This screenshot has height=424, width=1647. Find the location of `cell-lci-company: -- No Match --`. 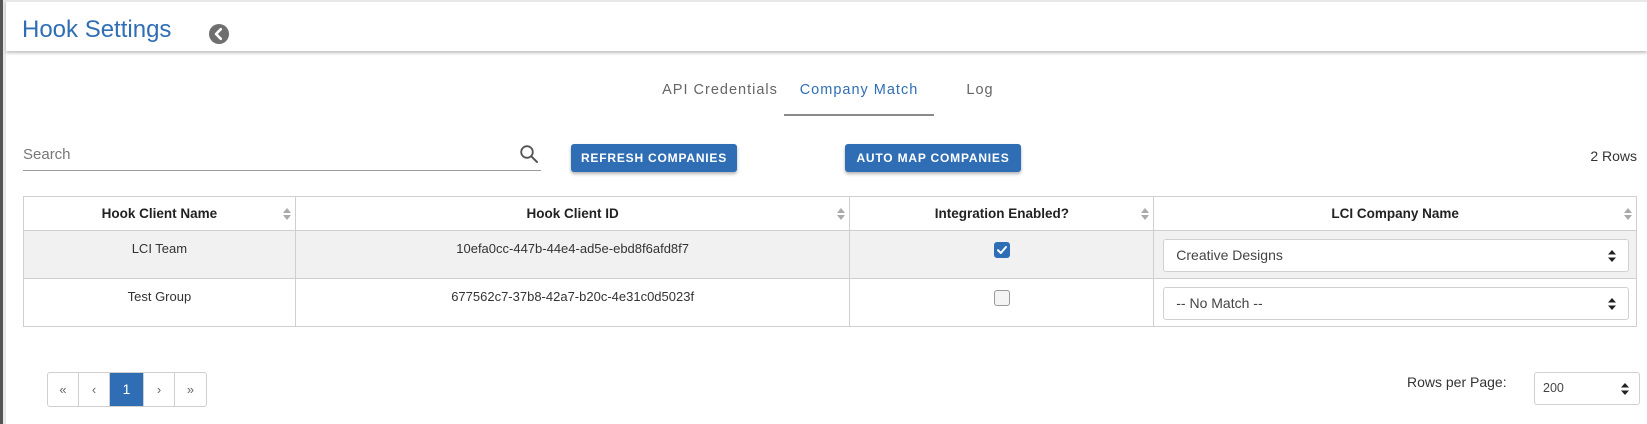

cell-lci-company: -- No Match -- is located at coordinates (1395, 302).